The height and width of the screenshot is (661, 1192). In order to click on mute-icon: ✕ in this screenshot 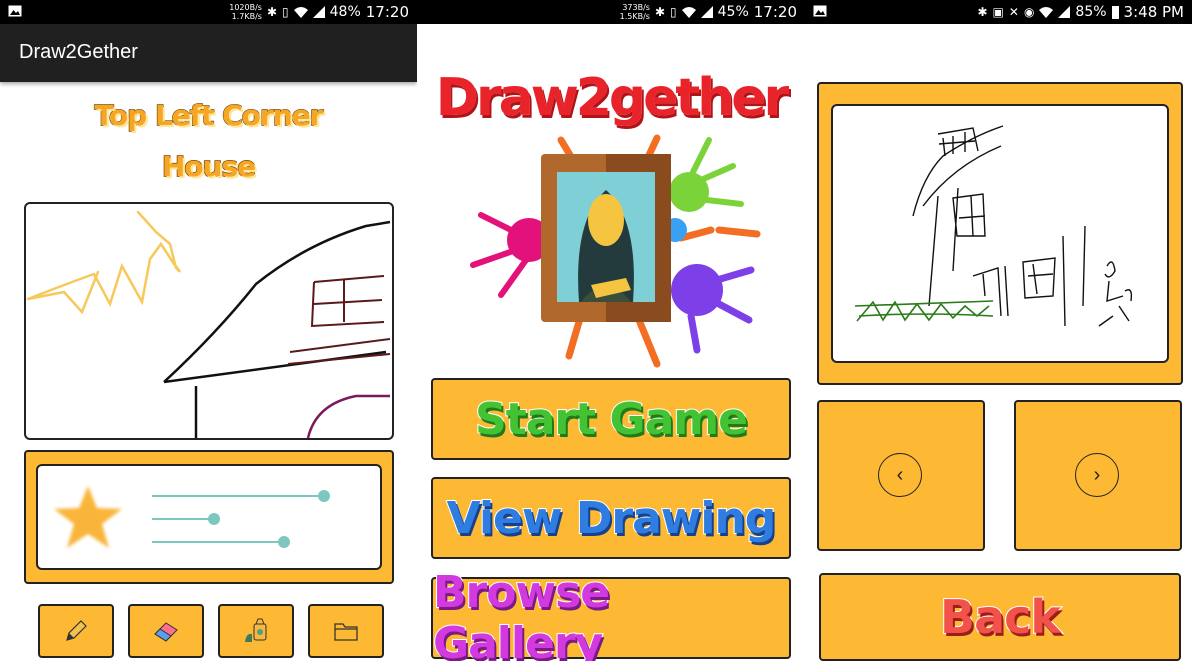, I will do `click(1013, 12)`.